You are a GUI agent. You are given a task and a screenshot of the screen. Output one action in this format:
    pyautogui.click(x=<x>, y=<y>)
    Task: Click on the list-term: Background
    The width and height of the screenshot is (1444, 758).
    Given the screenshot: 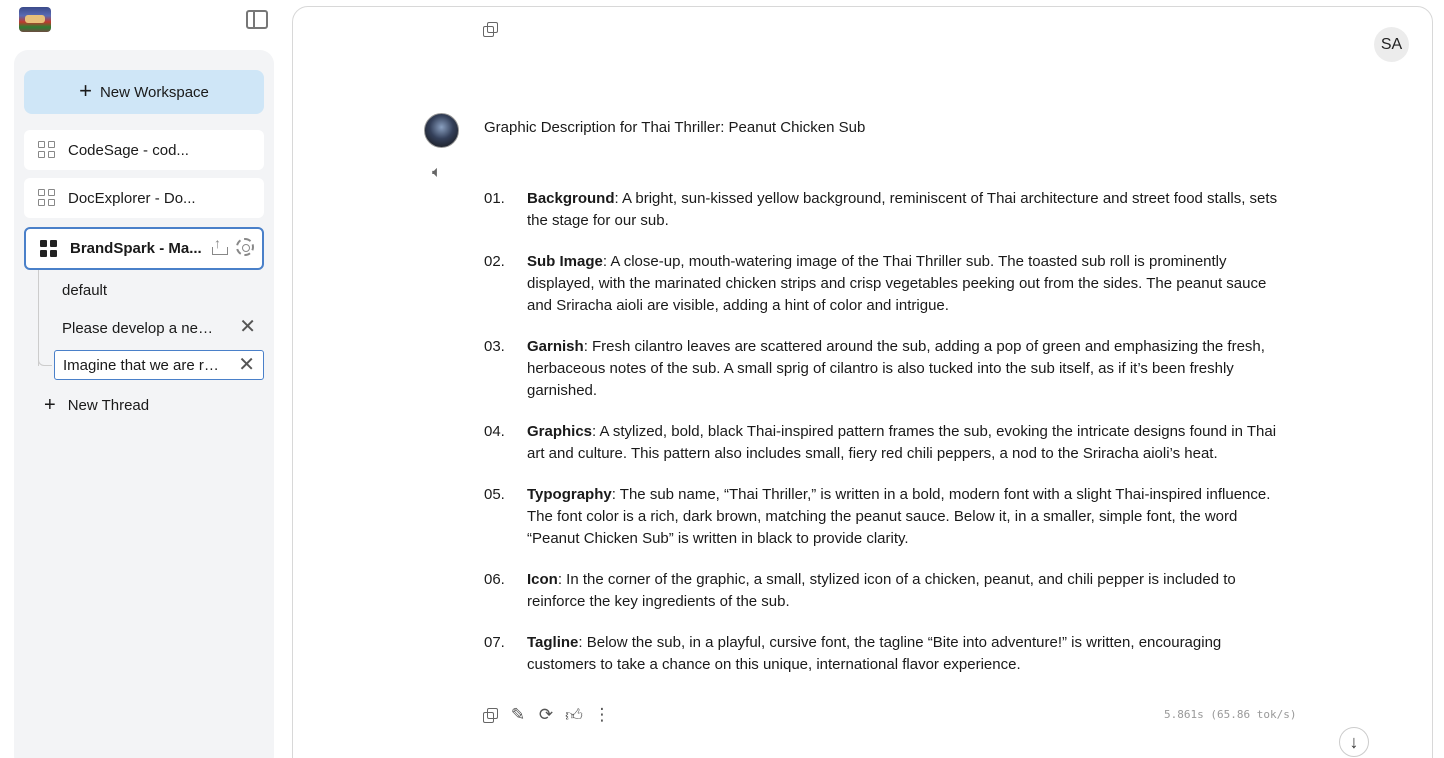 What is the action you would take?
    pyautogui.click(x=571, y=198)
    